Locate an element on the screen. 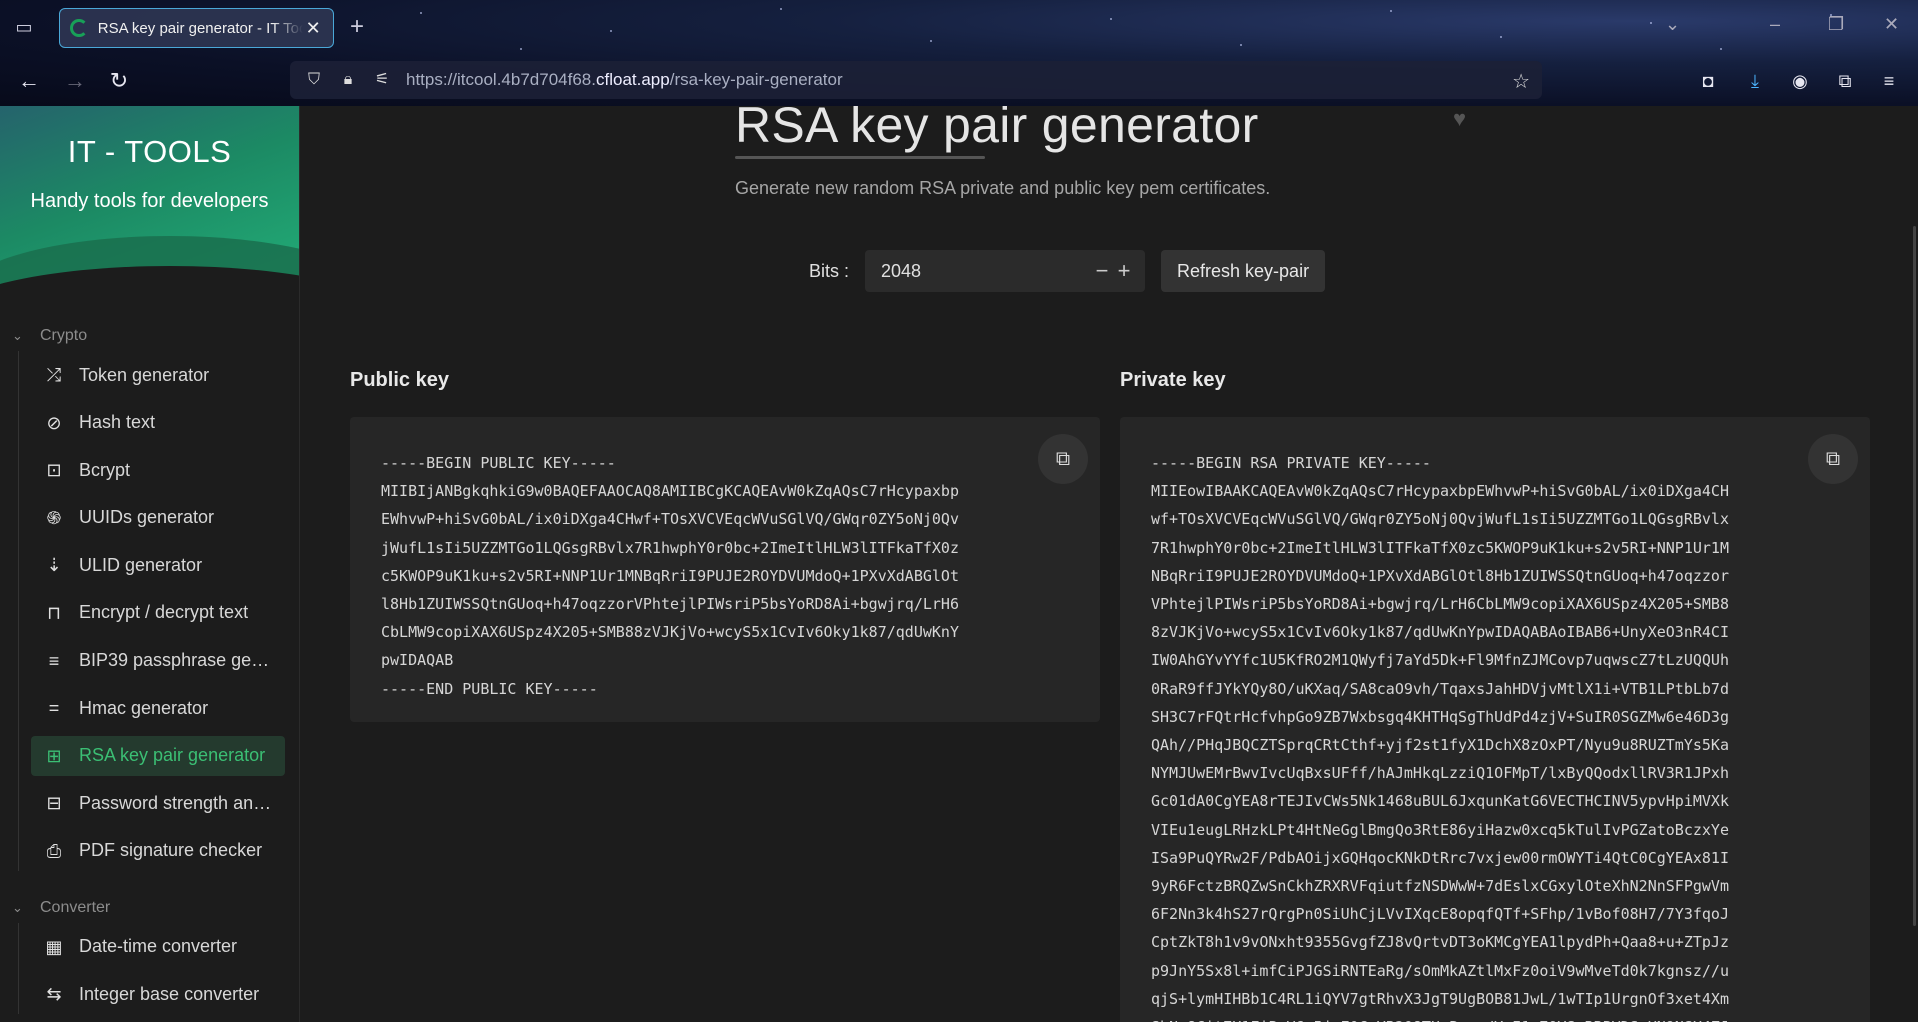 This screenshot has width=1918, height=1022. page-title: RSA key pair generator is located at coordinates (997, 129).